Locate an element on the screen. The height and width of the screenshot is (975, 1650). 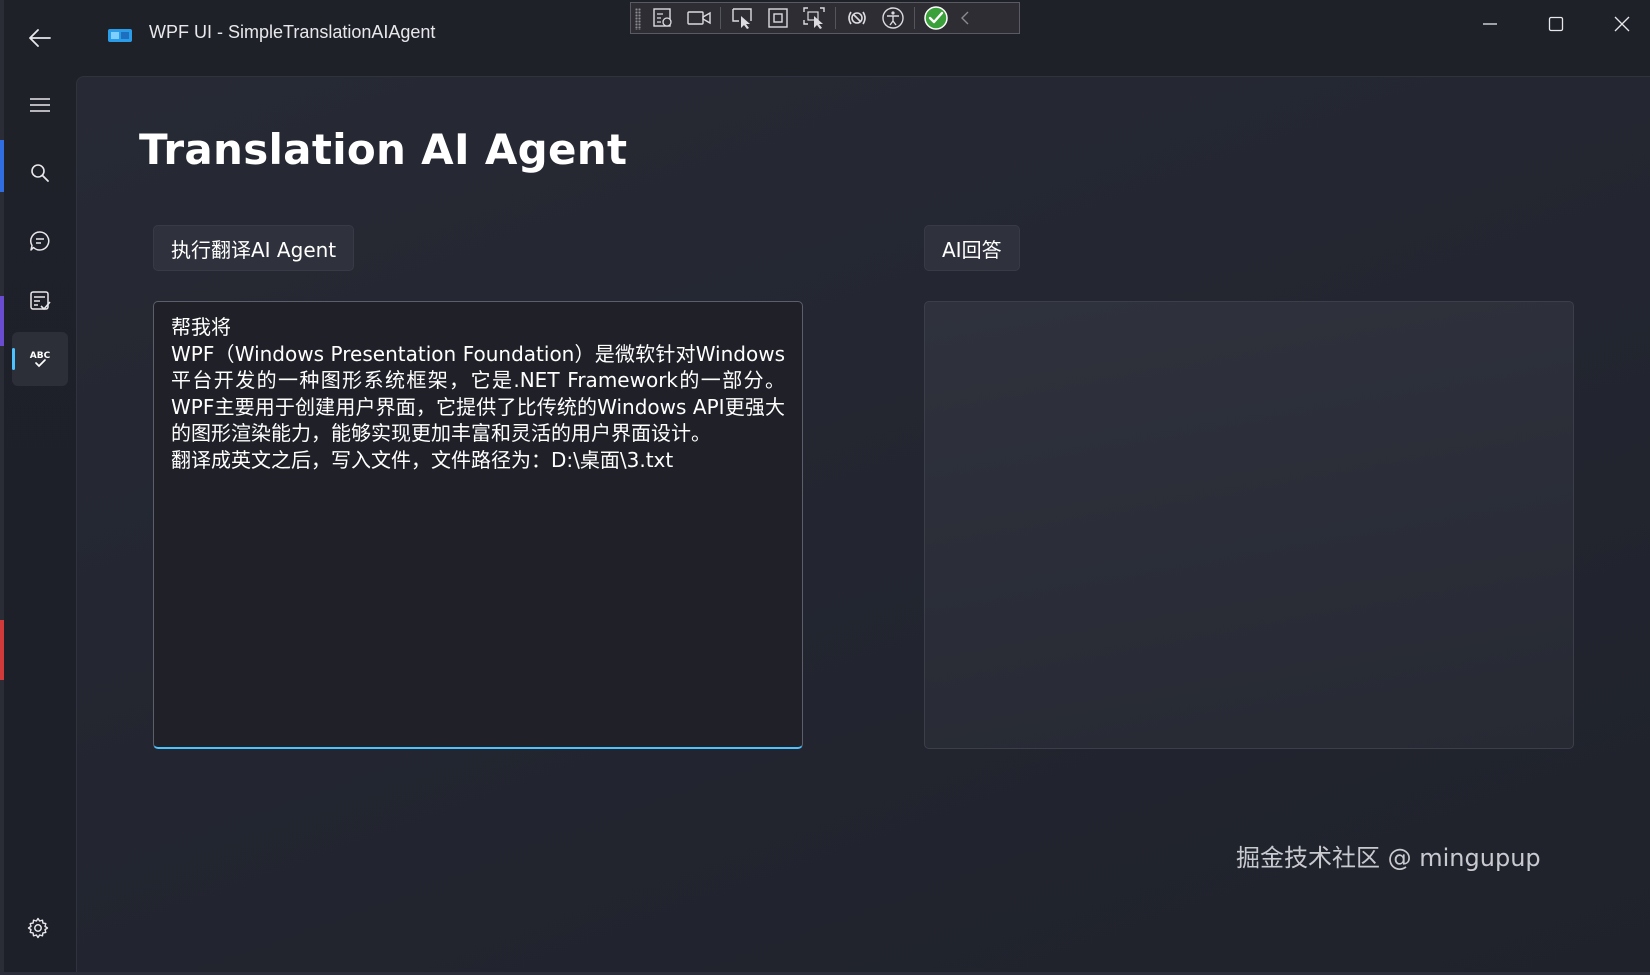
accessibility-icon is located at coordinates (893, 18).